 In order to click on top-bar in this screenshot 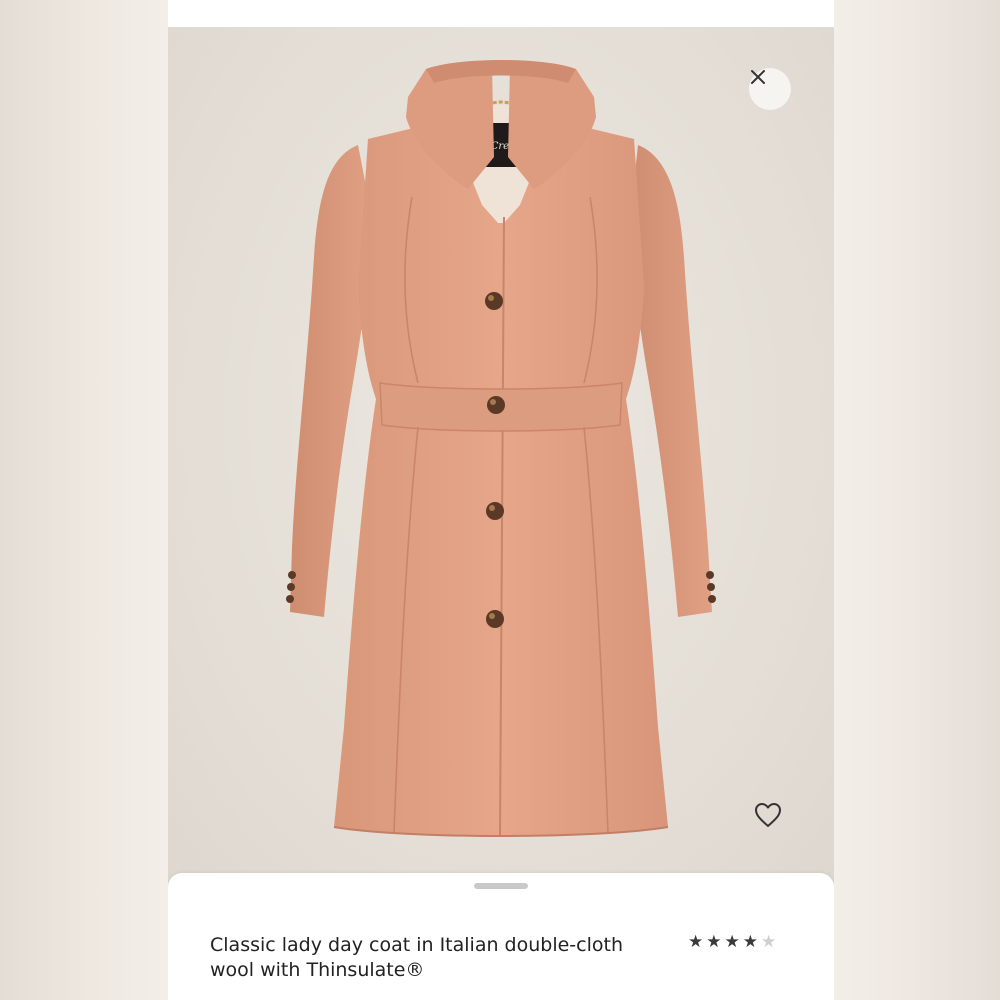, I will do `click(501, 13)`.